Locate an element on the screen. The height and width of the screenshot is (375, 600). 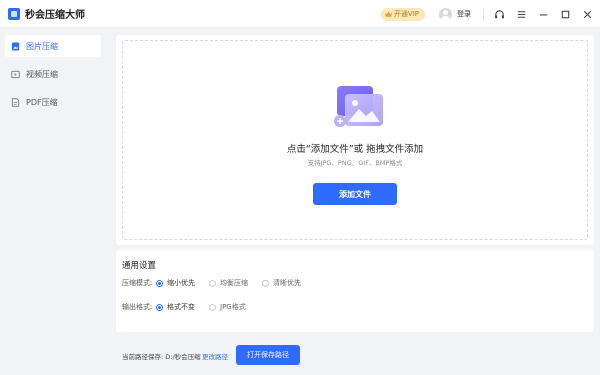
output-format-option-jpg: JPG格式 is located at coordinates (227, 307).